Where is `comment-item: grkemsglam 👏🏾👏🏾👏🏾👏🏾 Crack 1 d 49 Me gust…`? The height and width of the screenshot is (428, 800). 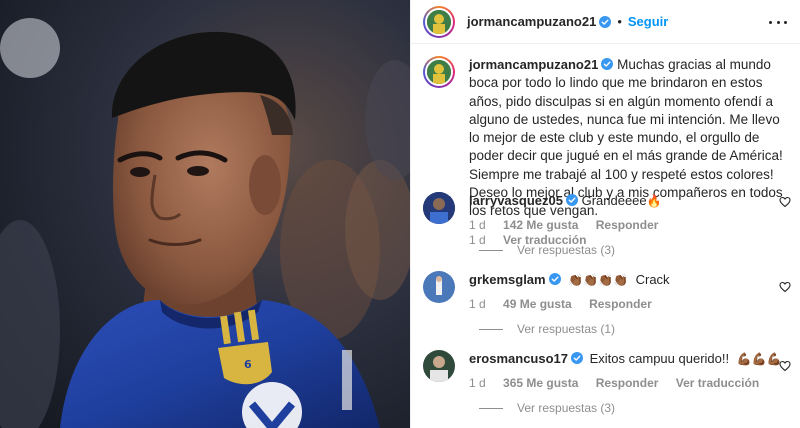 comment-item: grkemsglam 👏🏾👏🏾👏🏾👏🏾 Crack 1 d 49 Me gust… is located at coordinates (608, 291).